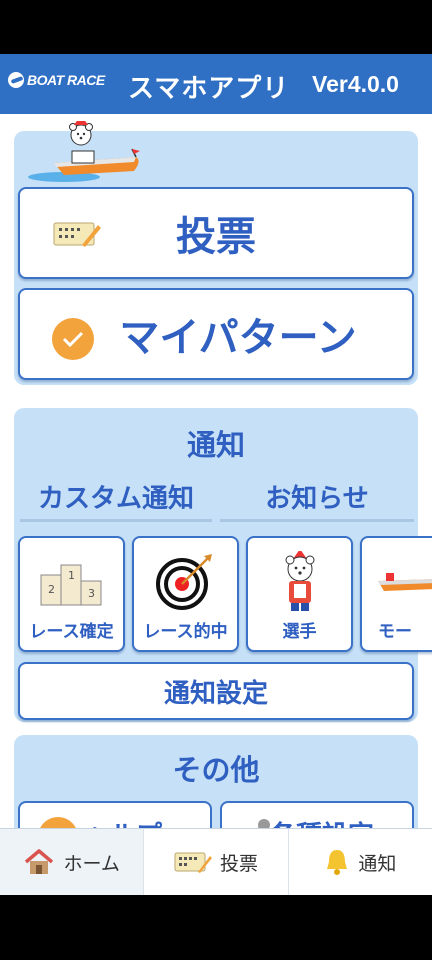 The width and height of the screenshot is (432, 960). Describe the element at coordinates (73, 339) in the screenshot. I see `check-circle-icon` at that location.